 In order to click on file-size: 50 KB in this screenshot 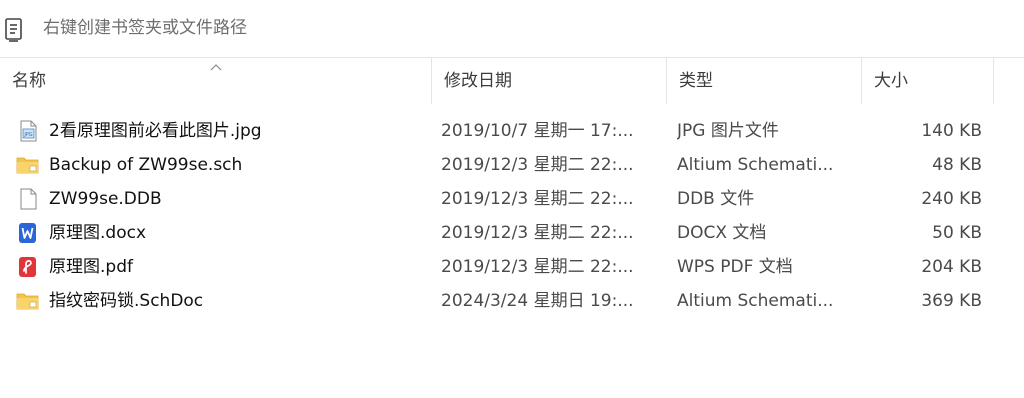, I will do `click(957, 233)`.